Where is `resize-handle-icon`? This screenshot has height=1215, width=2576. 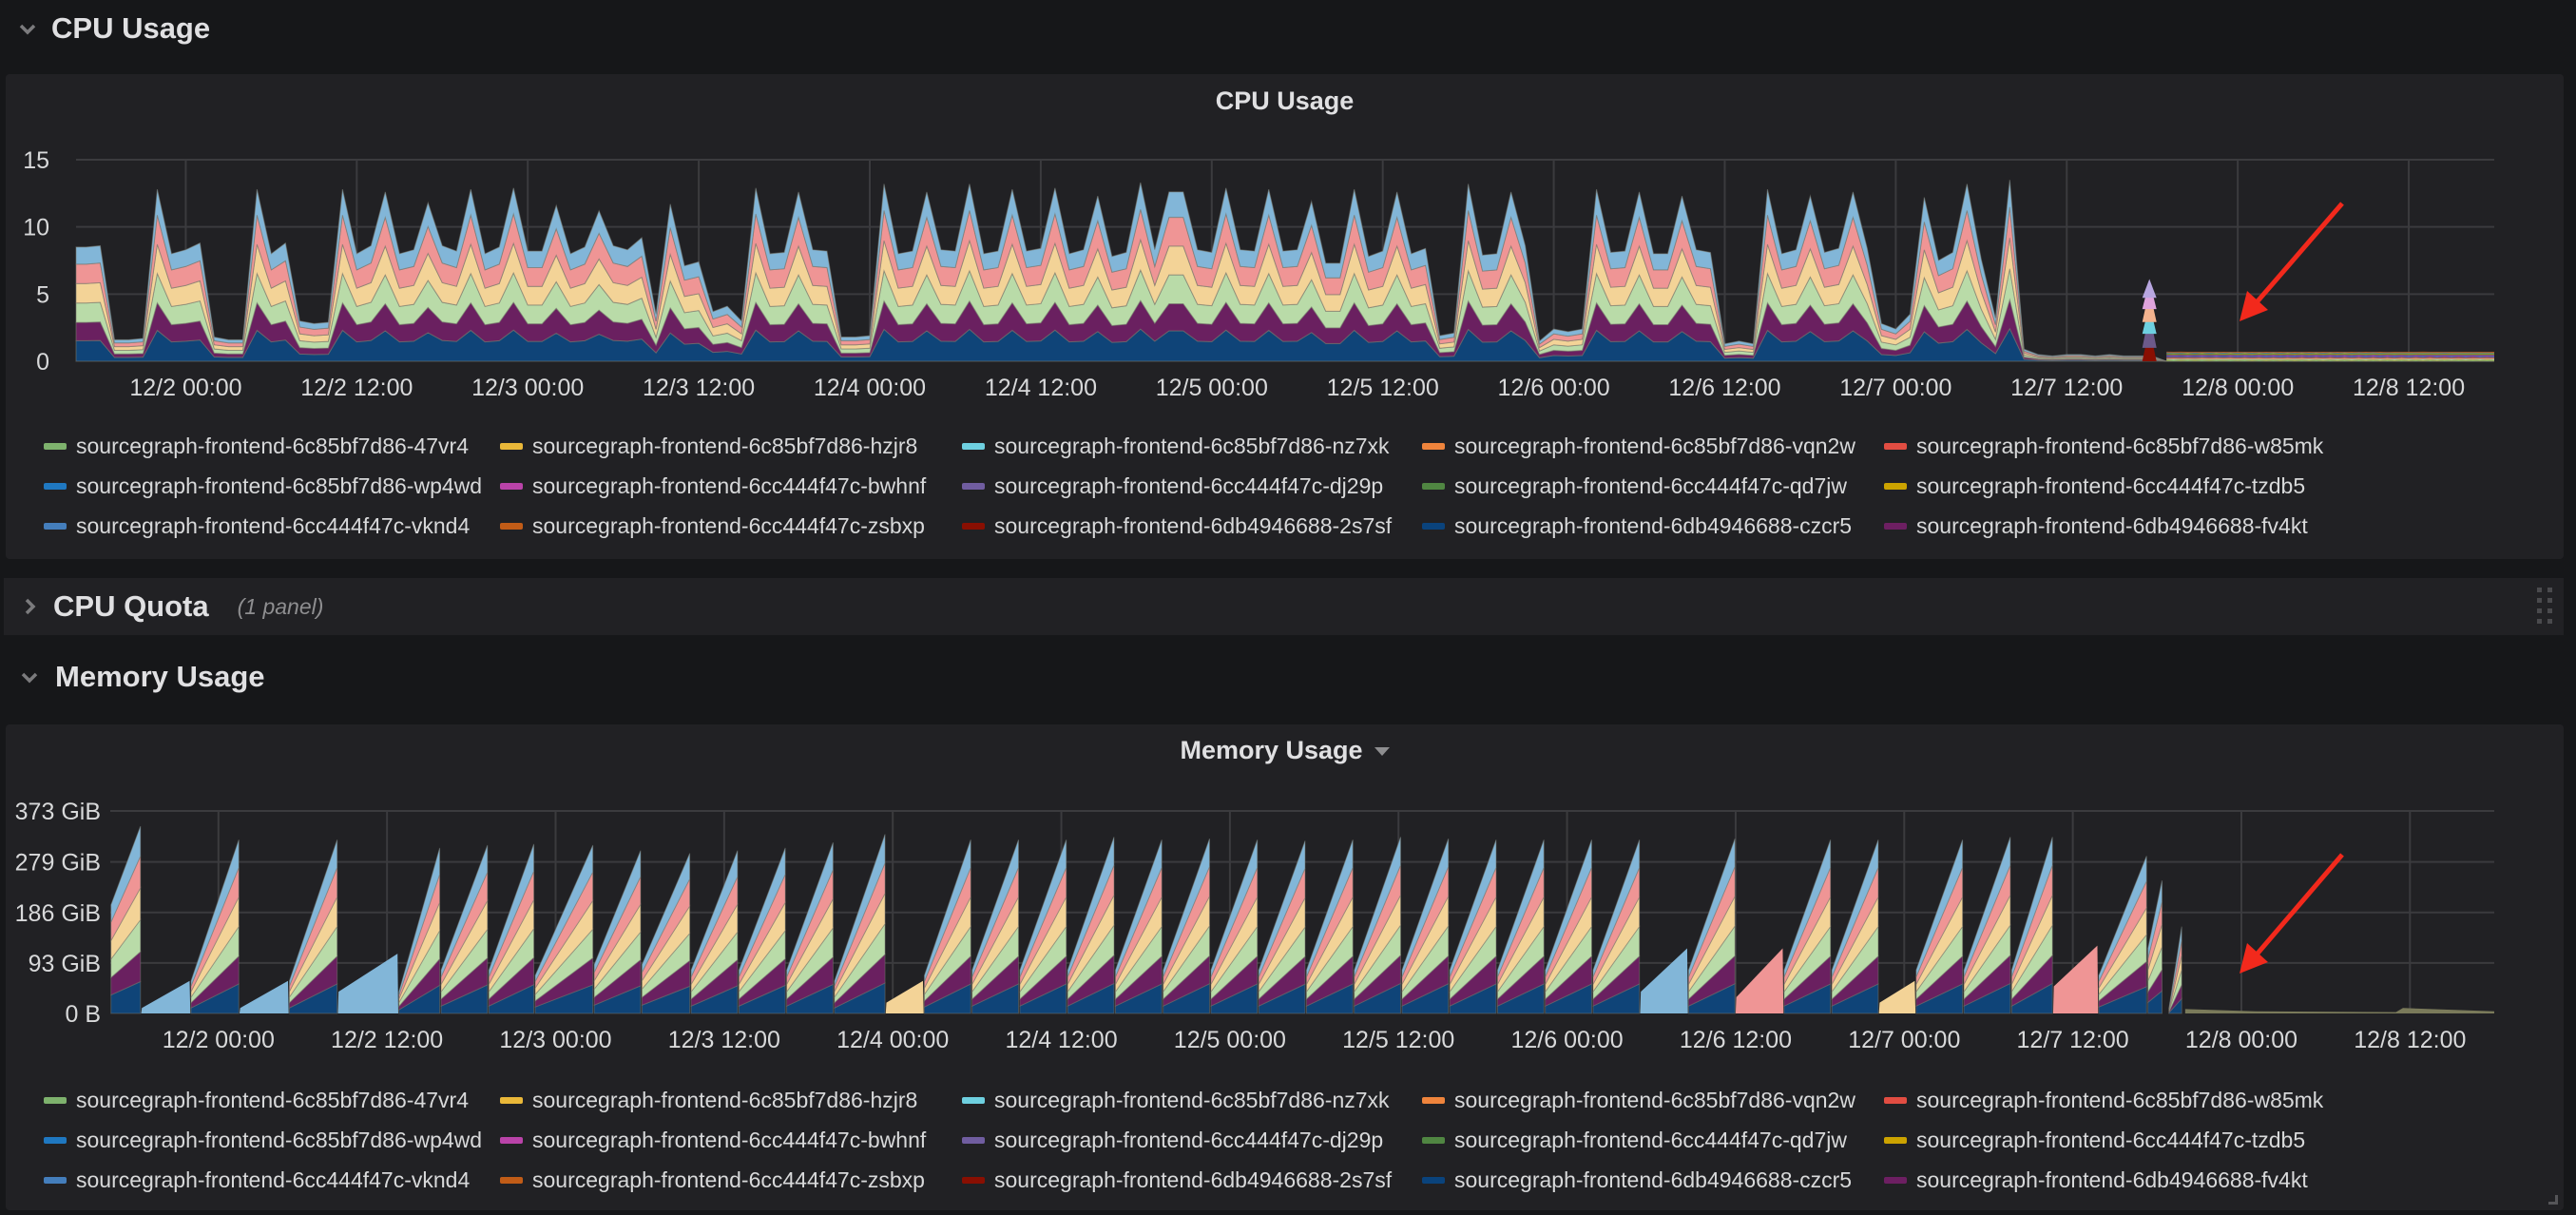
resize-handle-icon is located at coordinates (2554, 1200).